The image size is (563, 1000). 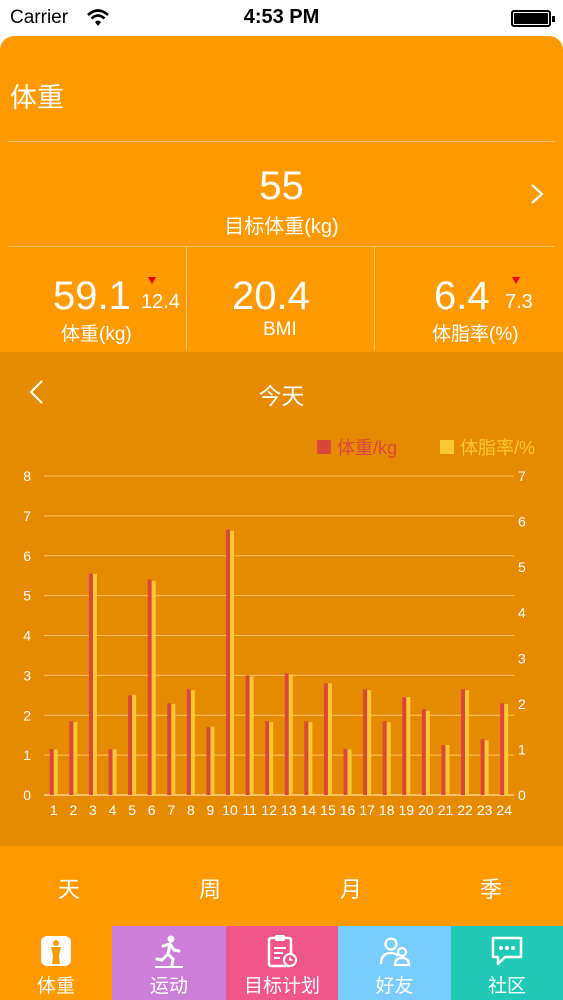 I want to click on nav-weight: 体重, so click(x=56, y=963).